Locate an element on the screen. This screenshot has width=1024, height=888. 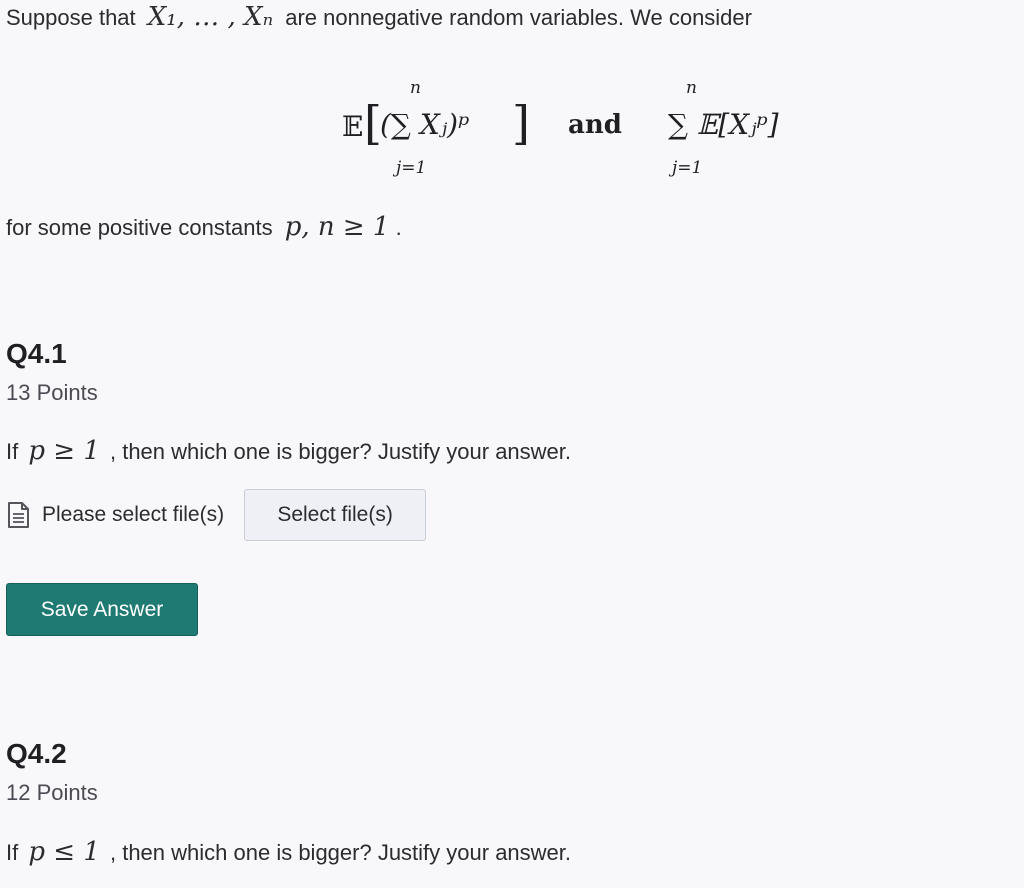
select-files-button: Select file(s) is located at coordinates (335, 515).